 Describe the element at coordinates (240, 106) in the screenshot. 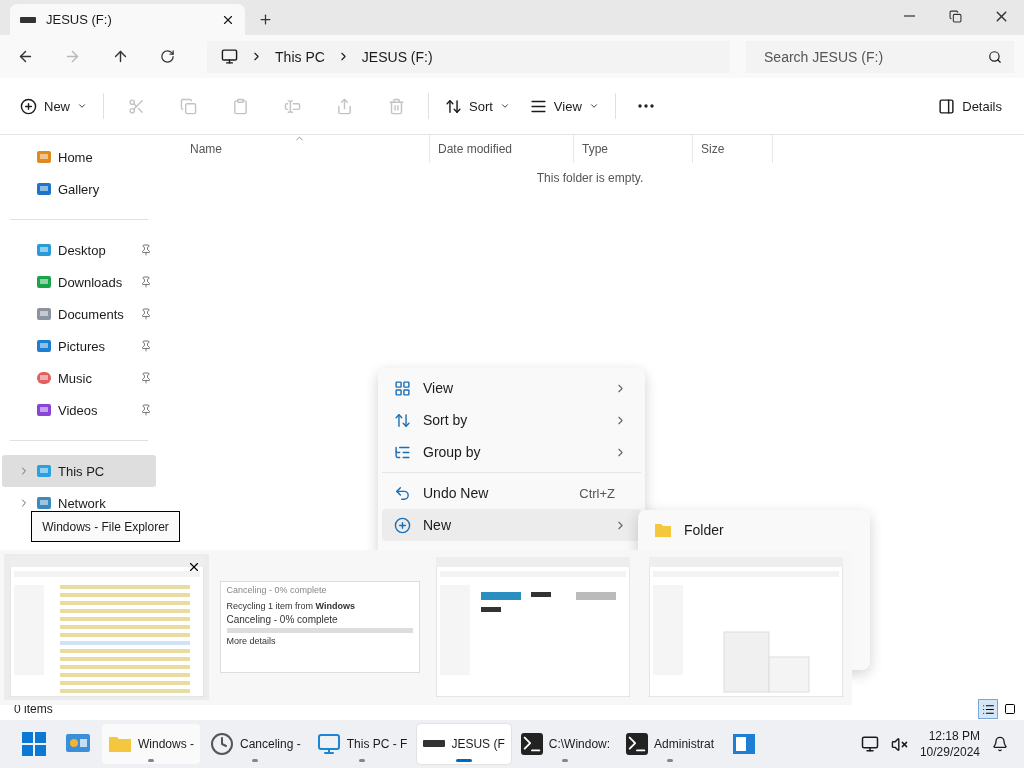

I see `paste-icon` at that location.